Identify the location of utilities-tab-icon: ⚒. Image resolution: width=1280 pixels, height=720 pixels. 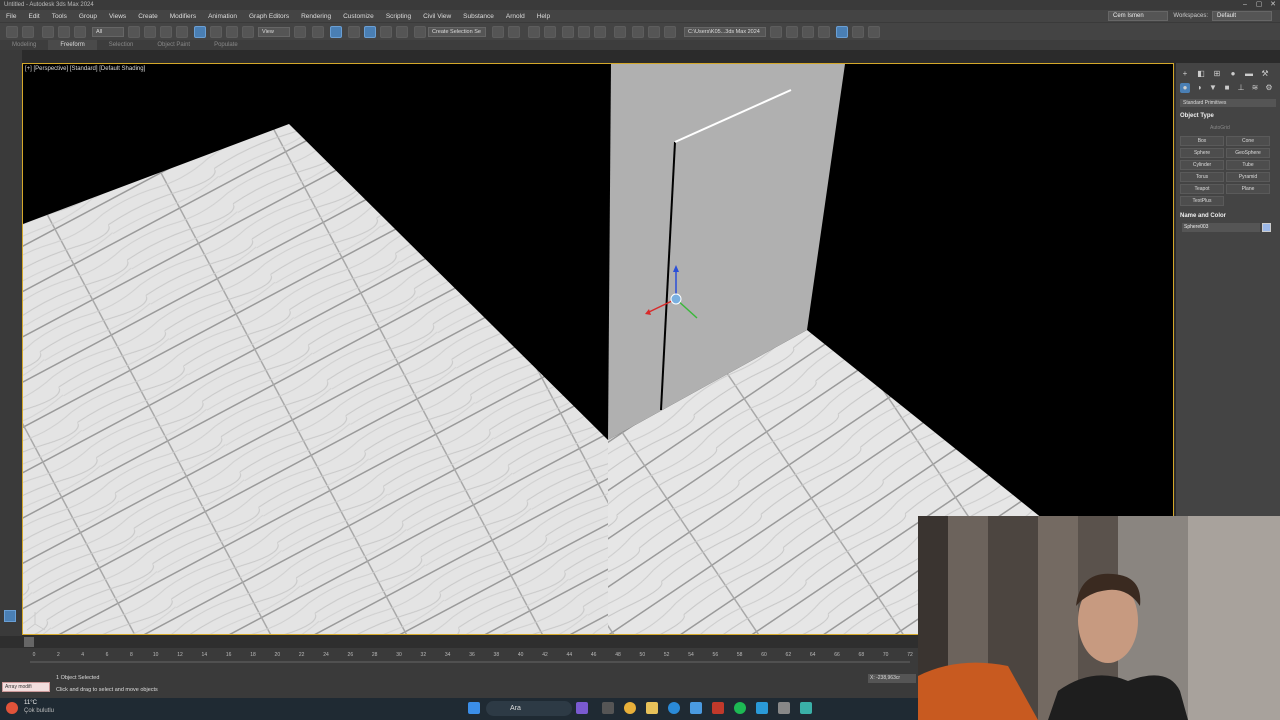
(1265, 74).